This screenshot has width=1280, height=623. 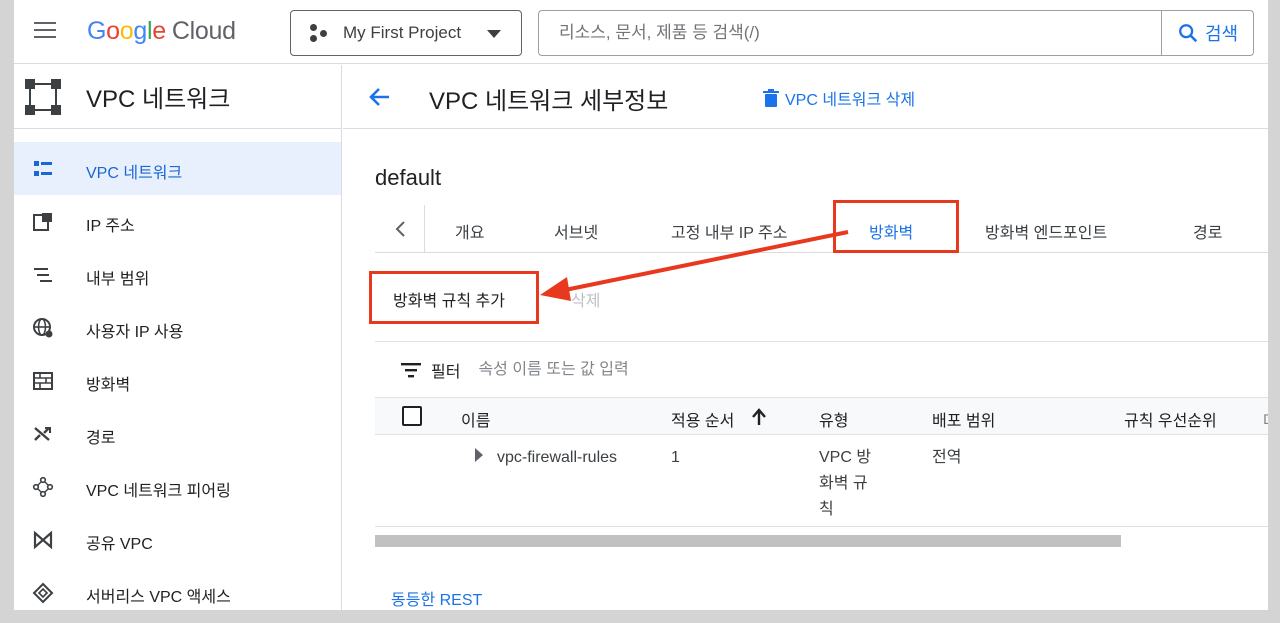 I want to click on sidebar-item-label: 경로, so click(x=101, y=438).